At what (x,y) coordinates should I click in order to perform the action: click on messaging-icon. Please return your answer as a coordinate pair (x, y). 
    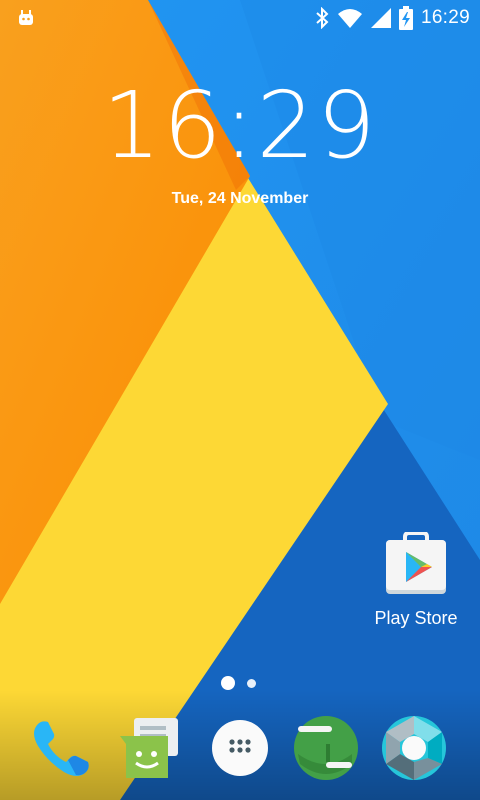
    Looking at the image, I should click on (149, 748).